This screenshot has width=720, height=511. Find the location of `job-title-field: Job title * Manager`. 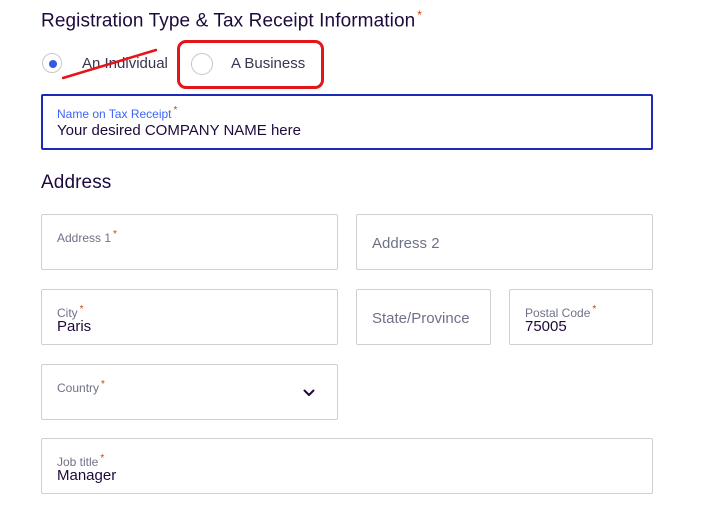

job-title-field: Job title * Manager is located at coordinates (347, 466).